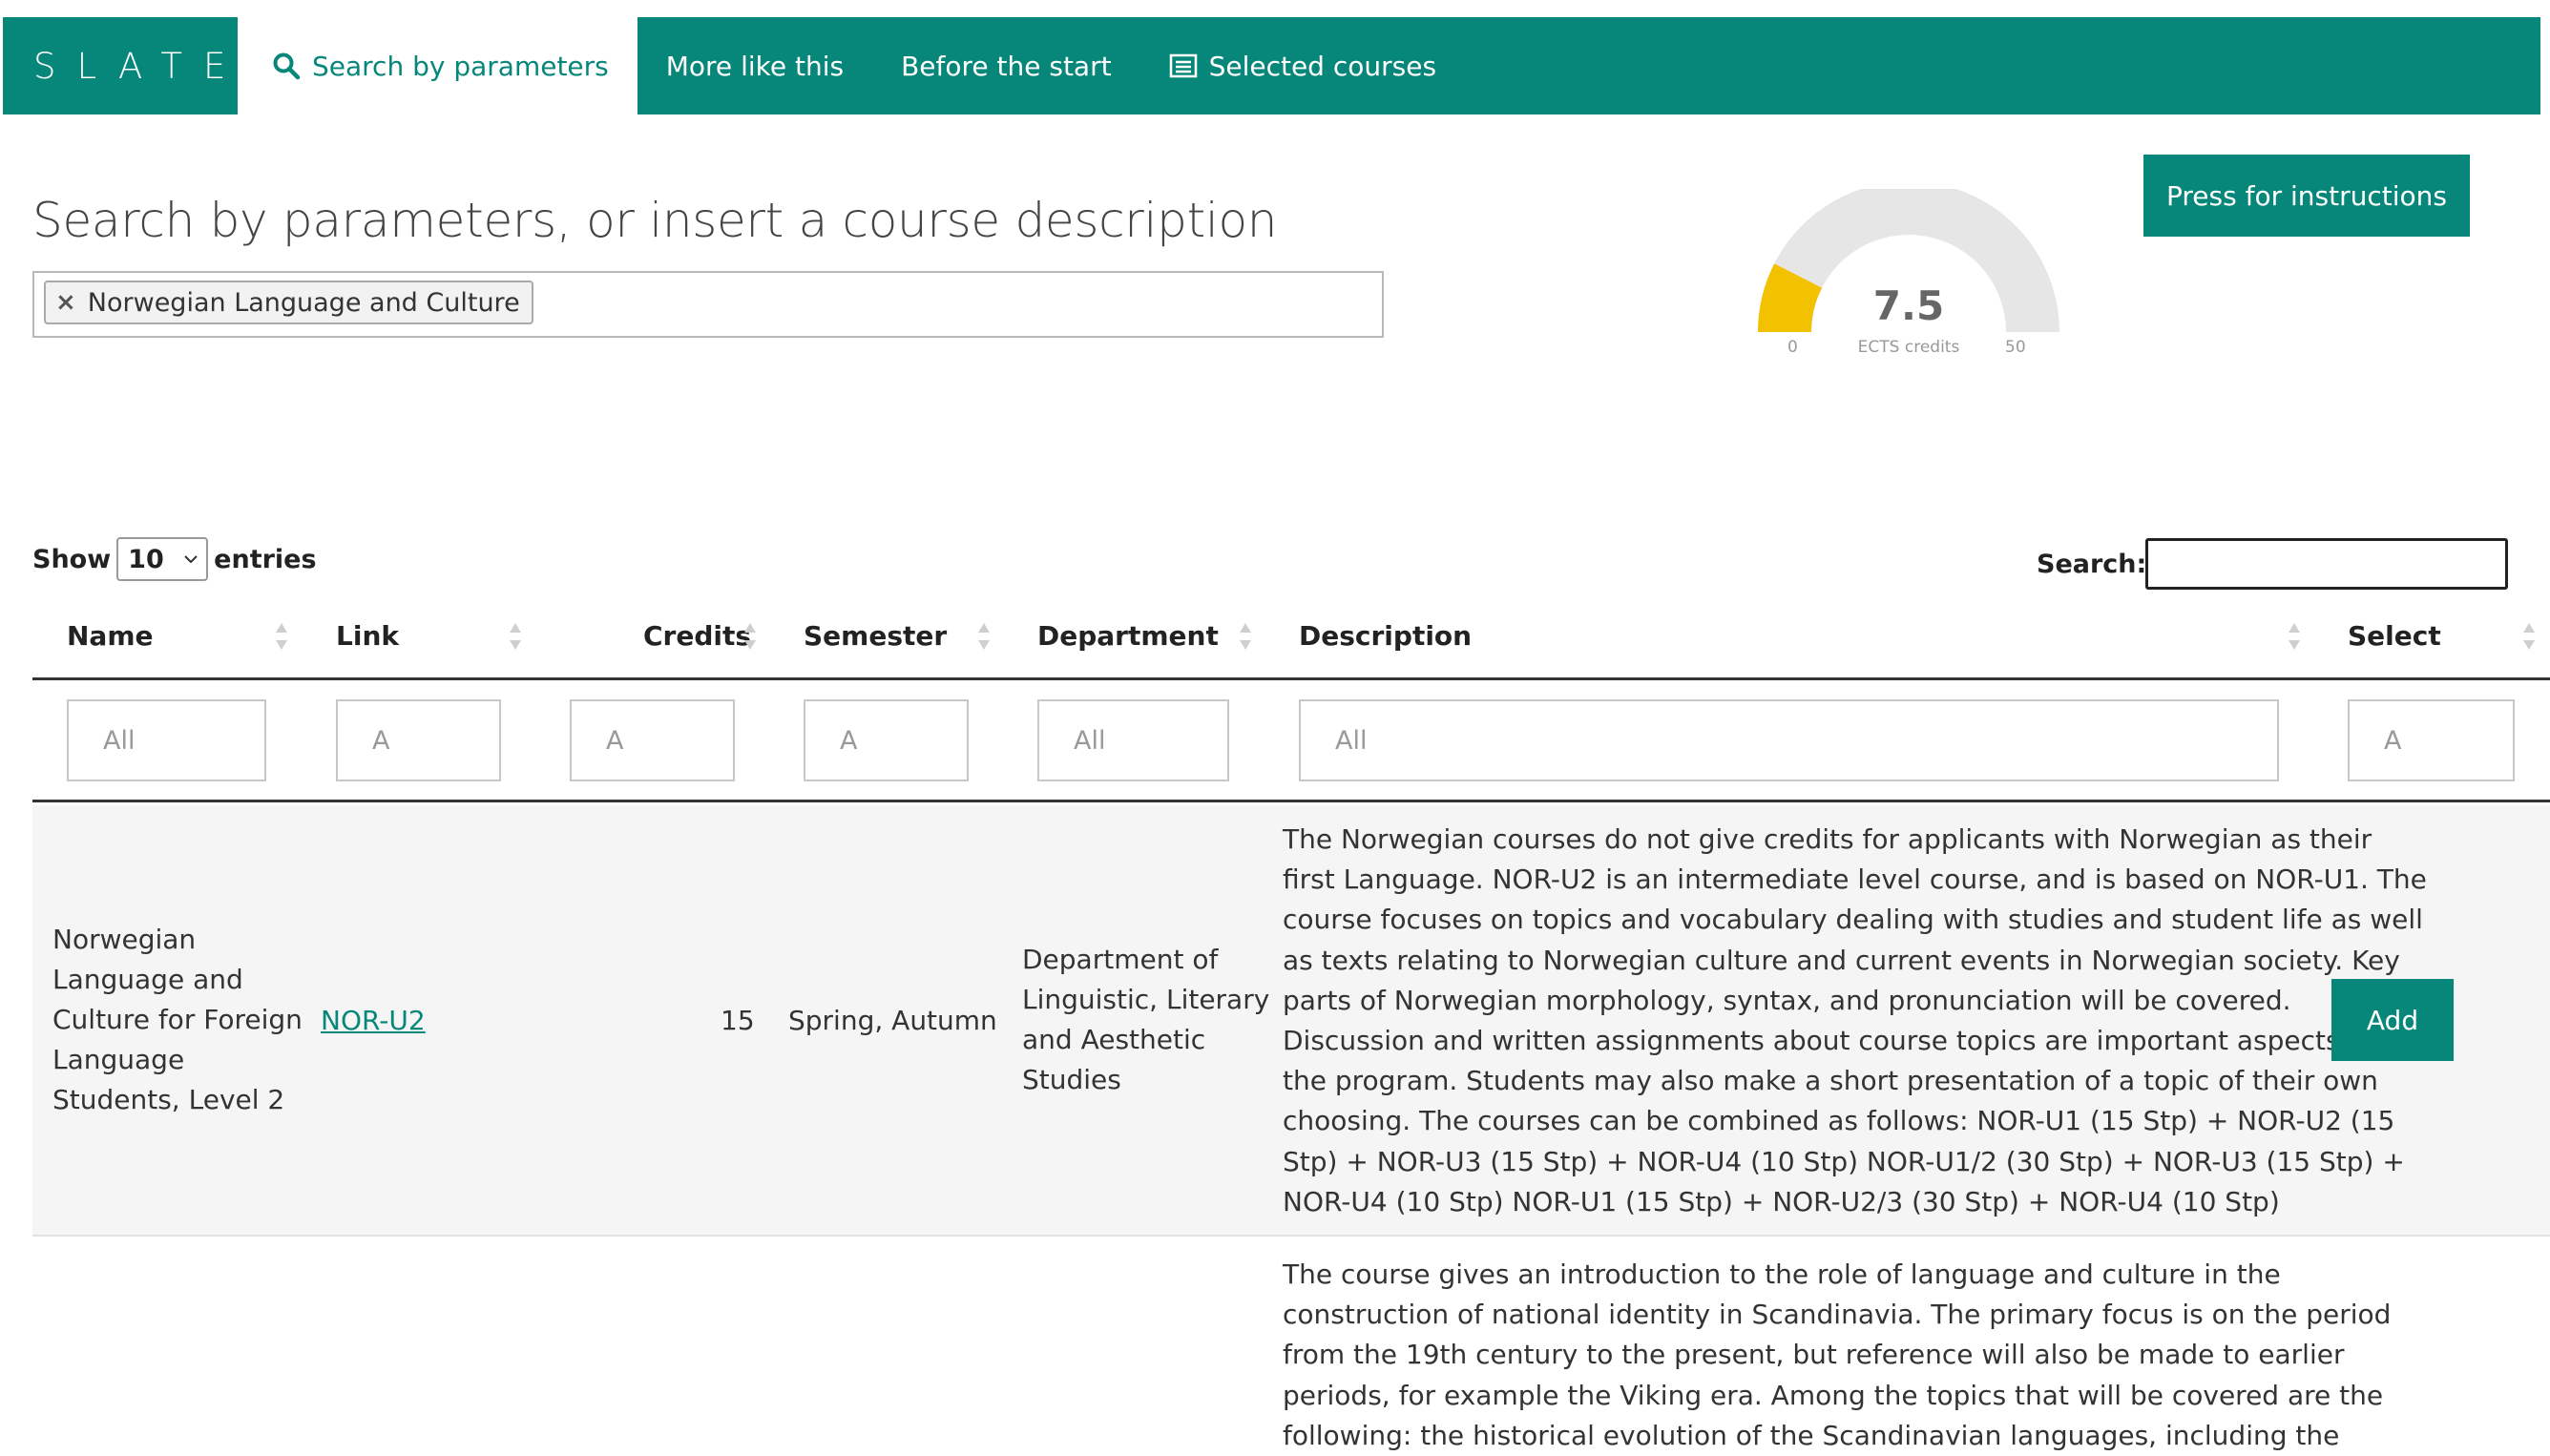  What do you see at coordinates (1322, 66) in the screenshot?
I see `nav-label: Selected courses` at bounding box center [1322, 66].